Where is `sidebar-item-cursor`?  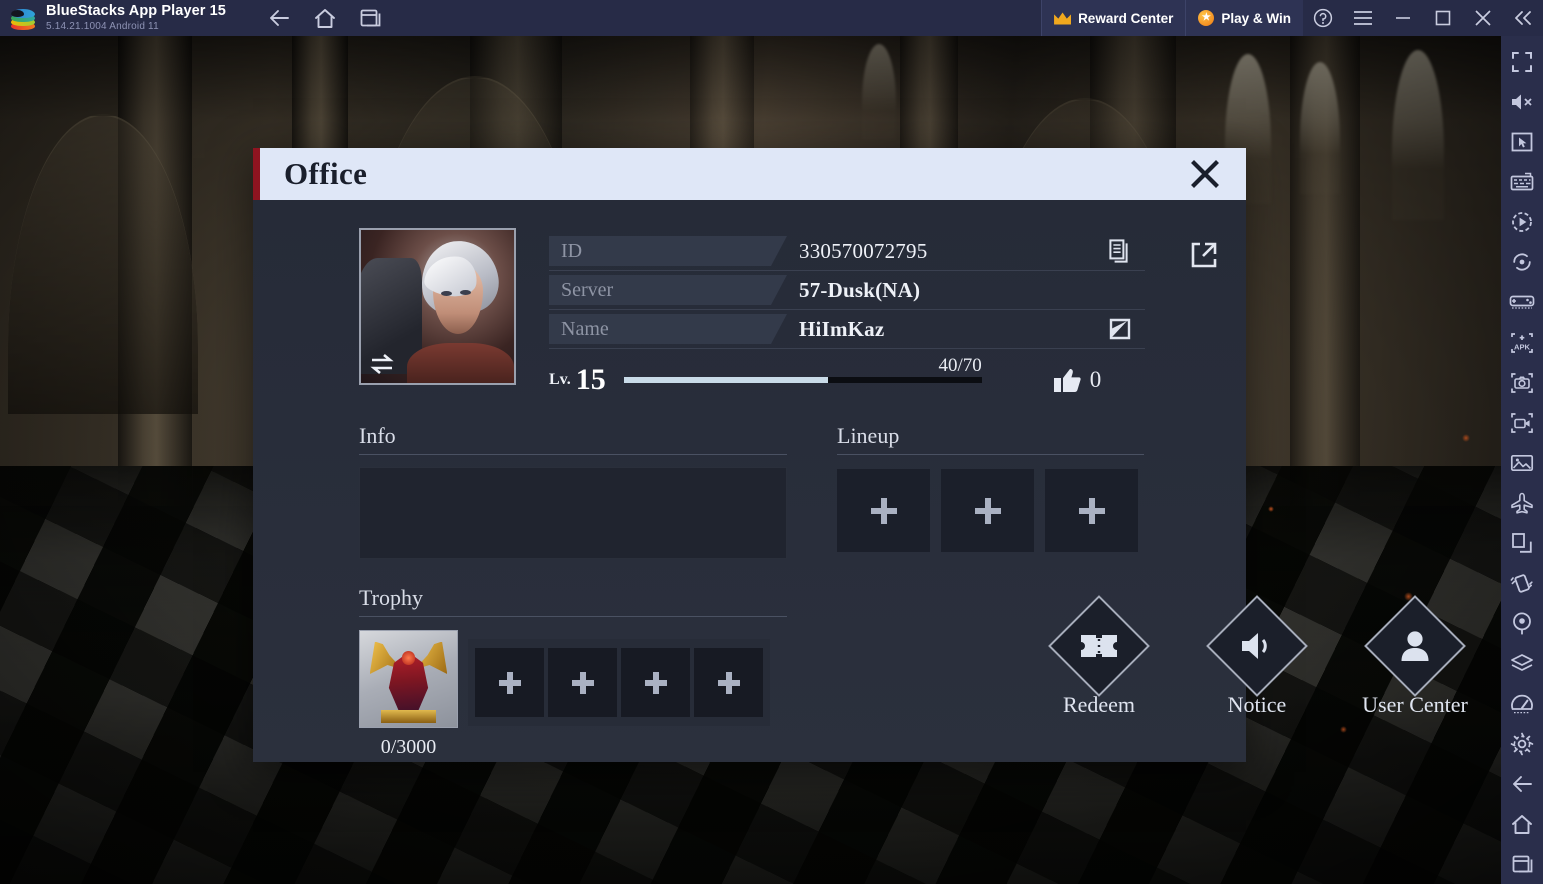 sidebar-item-cursor is located at coordinates (1522, 141).